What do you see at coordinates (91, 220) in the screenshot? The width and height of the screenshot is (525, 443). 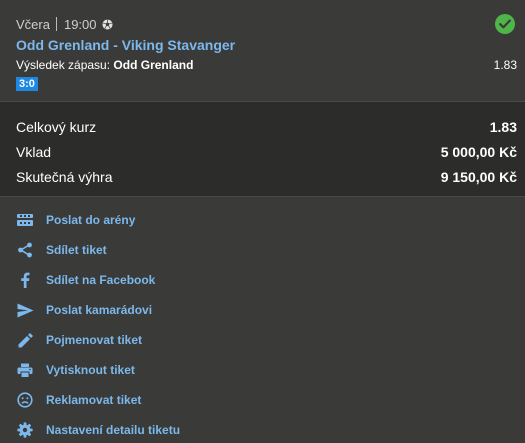 I see `action-label: Poslat do arény` at bounding box center [91, 220].